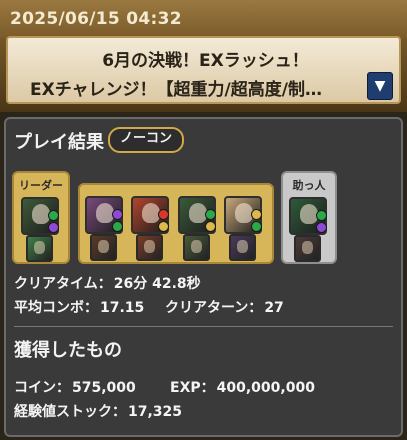 The width and height of the screenshot is (407, 440). I want to click on exp-reward: EXP： 400,000,000, so click(242, 387).